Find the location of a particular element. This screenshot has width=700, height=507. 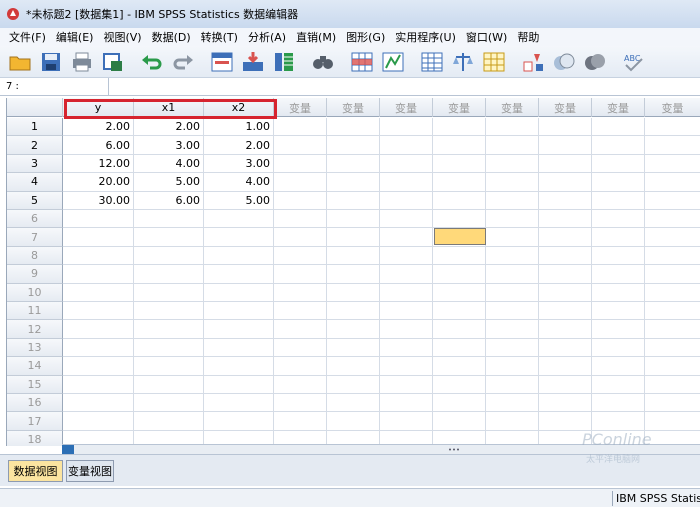

data-cell: 4.00 is located at coordinates (169, 164).